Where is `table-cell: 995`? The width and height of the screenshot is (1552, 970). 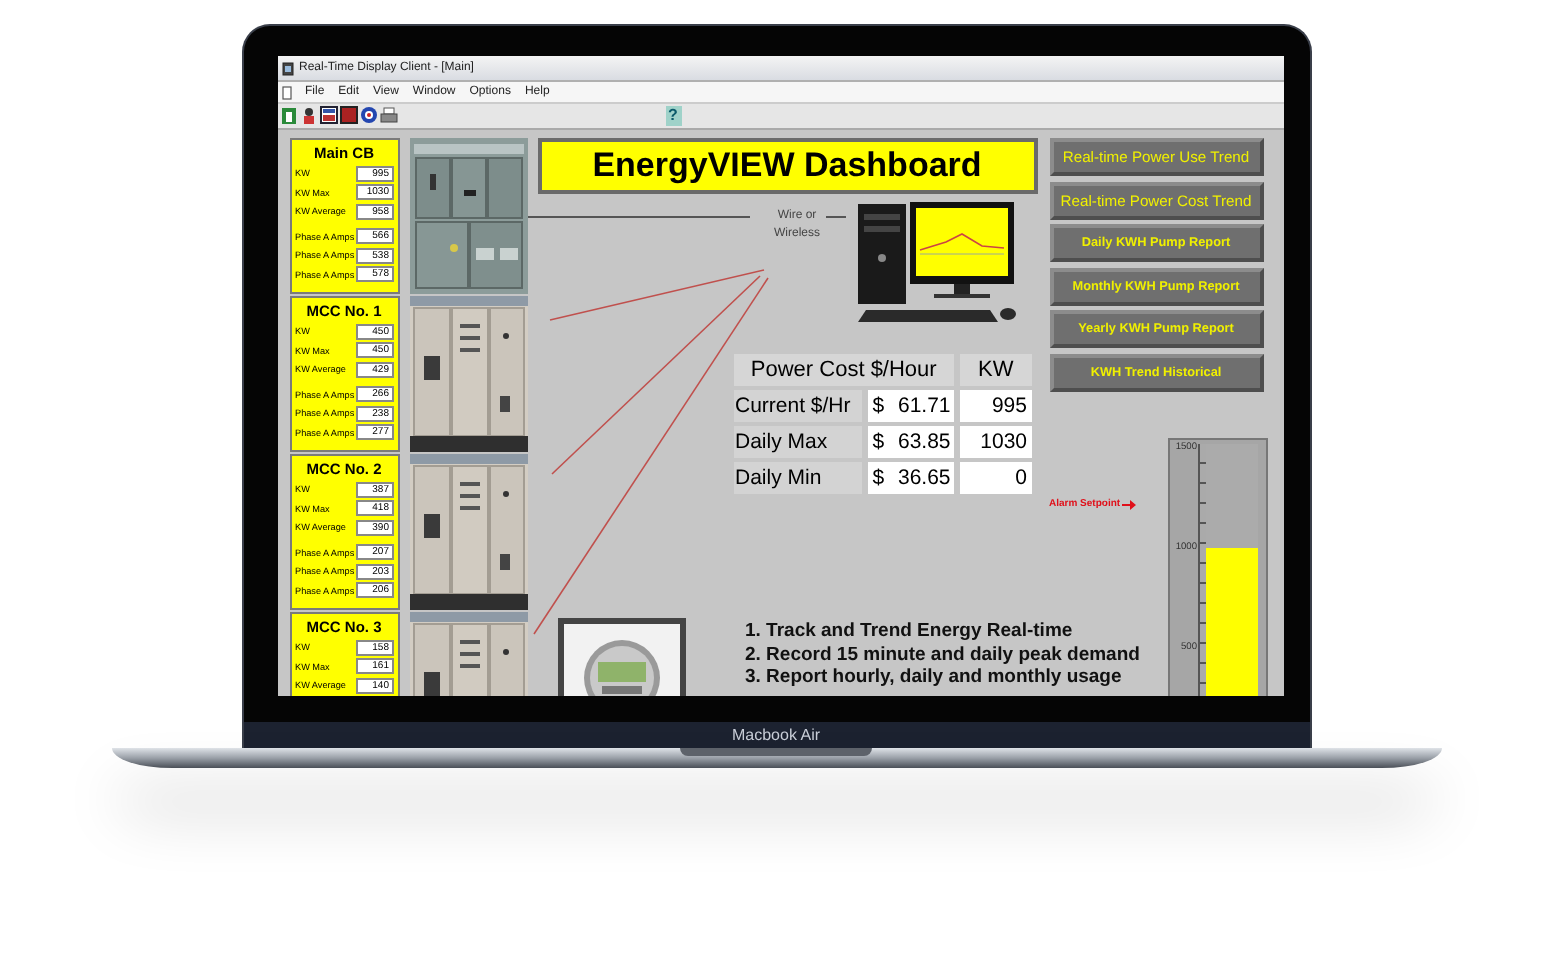 table-cell: 995 is located at coordinates (995, 406).